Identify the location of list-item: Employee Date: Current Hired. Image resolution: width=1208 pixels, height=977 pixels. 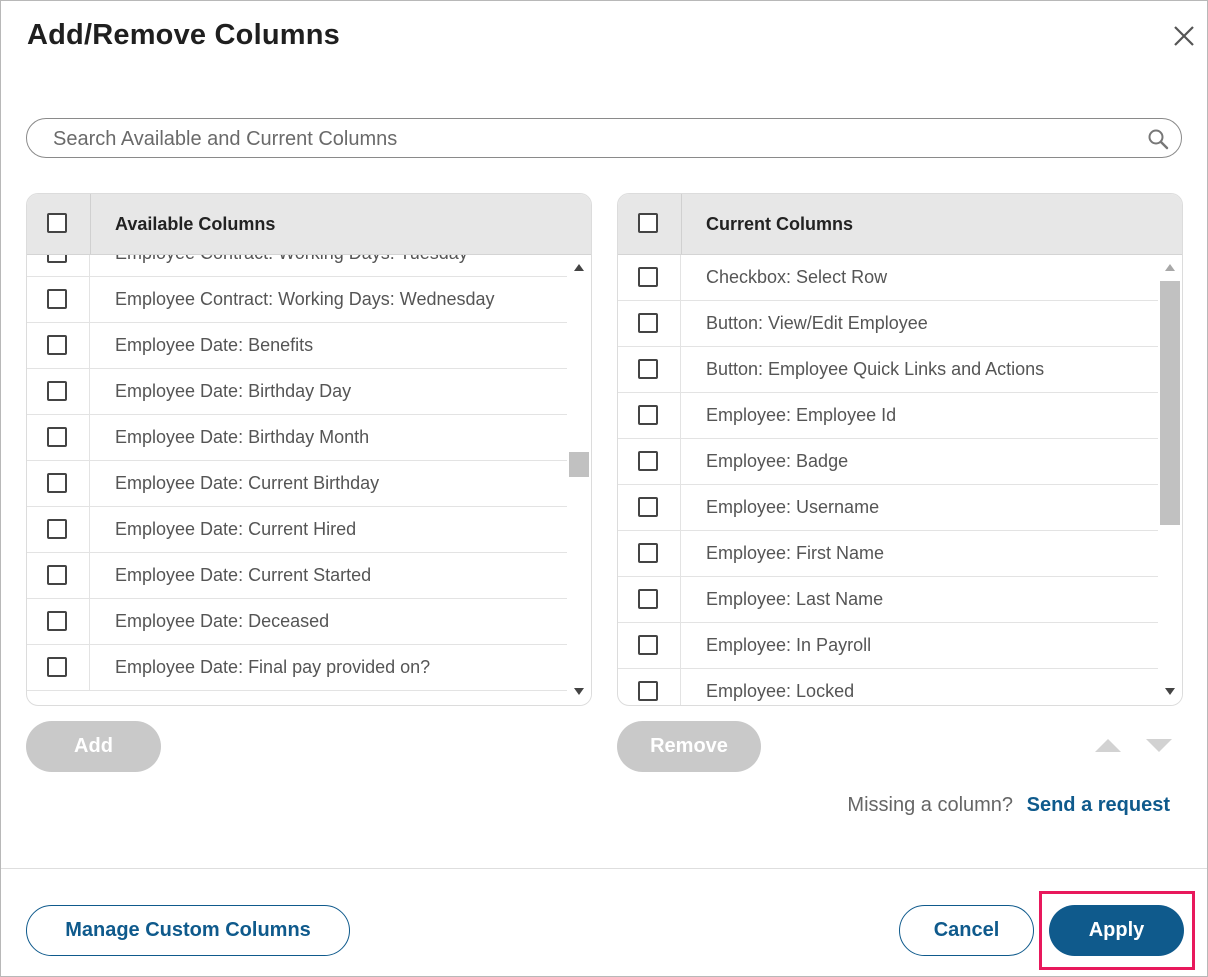
(297, 530).